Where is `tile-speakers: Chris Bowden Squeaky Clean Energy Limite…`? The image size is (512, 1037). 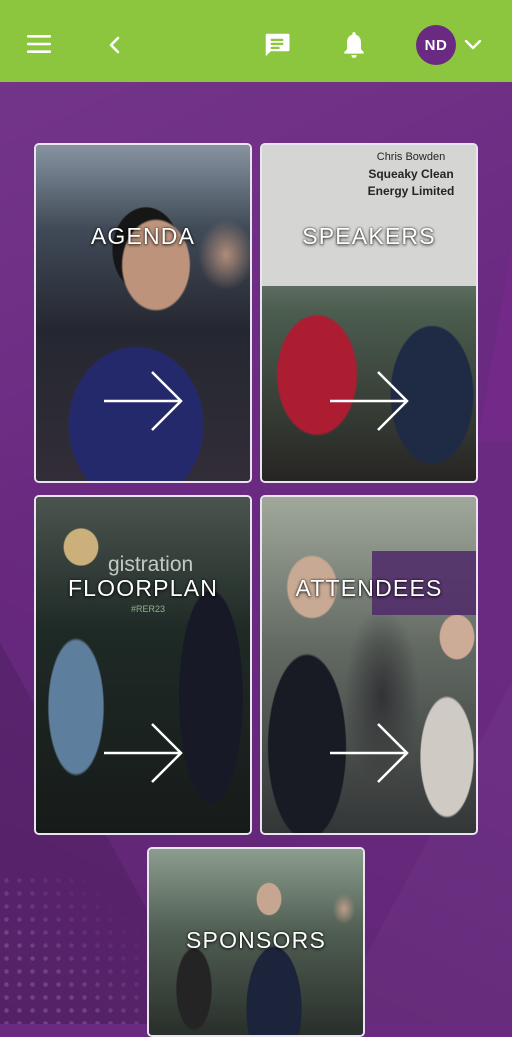 tile-speakers: Chris Bowden Squeaky Clean Energy Limite… is located at coordinates (369, 313).